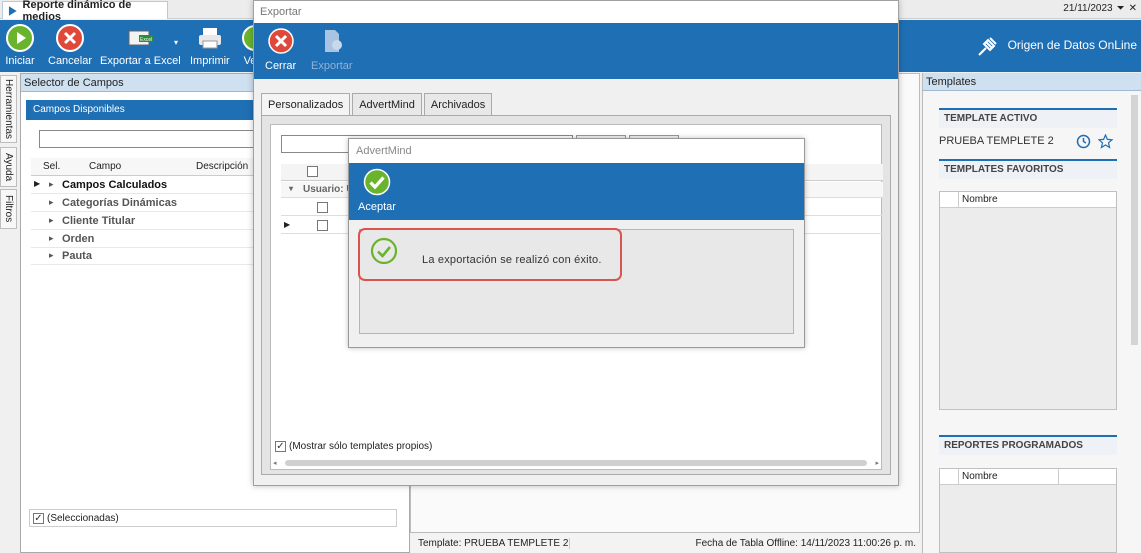  I want to click on tree-row-label: Categorías Dinámicas, so click(119, 203).